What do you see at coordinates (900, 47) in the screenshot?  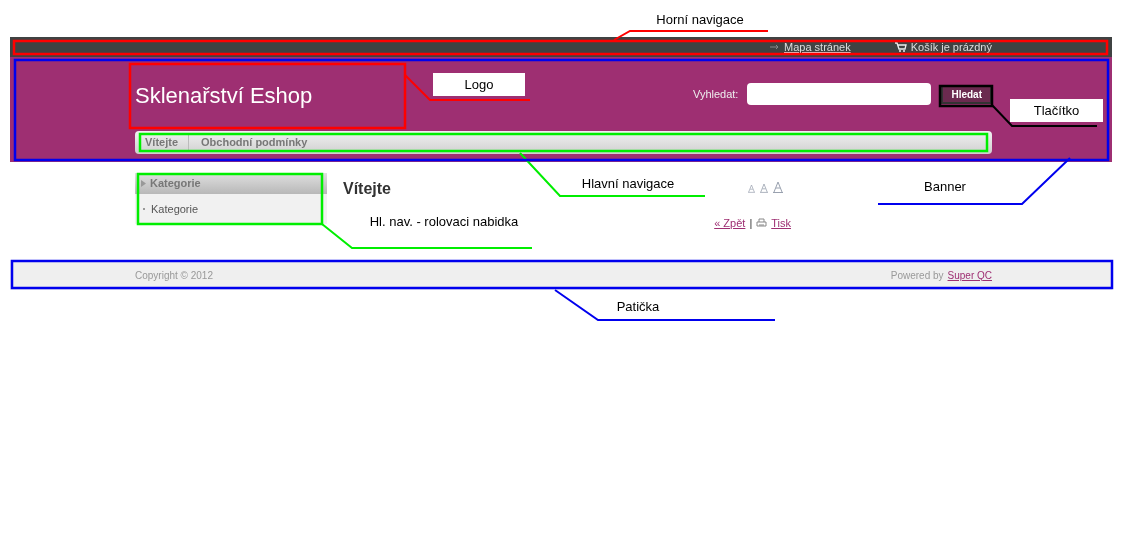 I see `cart-icon` at bounding box center [900, 47].